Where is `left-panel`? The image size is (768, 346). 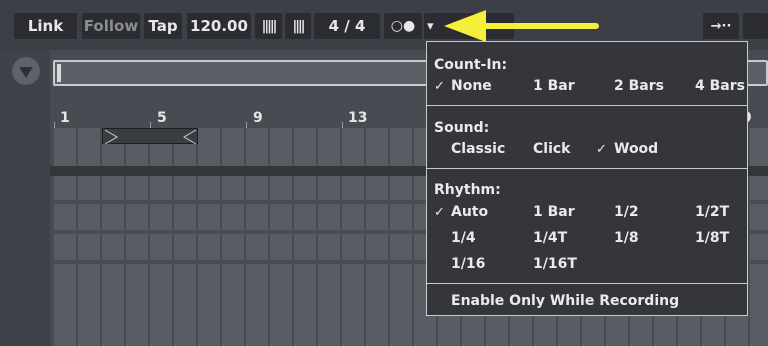 left-panel is located at coordinates (25, 198).